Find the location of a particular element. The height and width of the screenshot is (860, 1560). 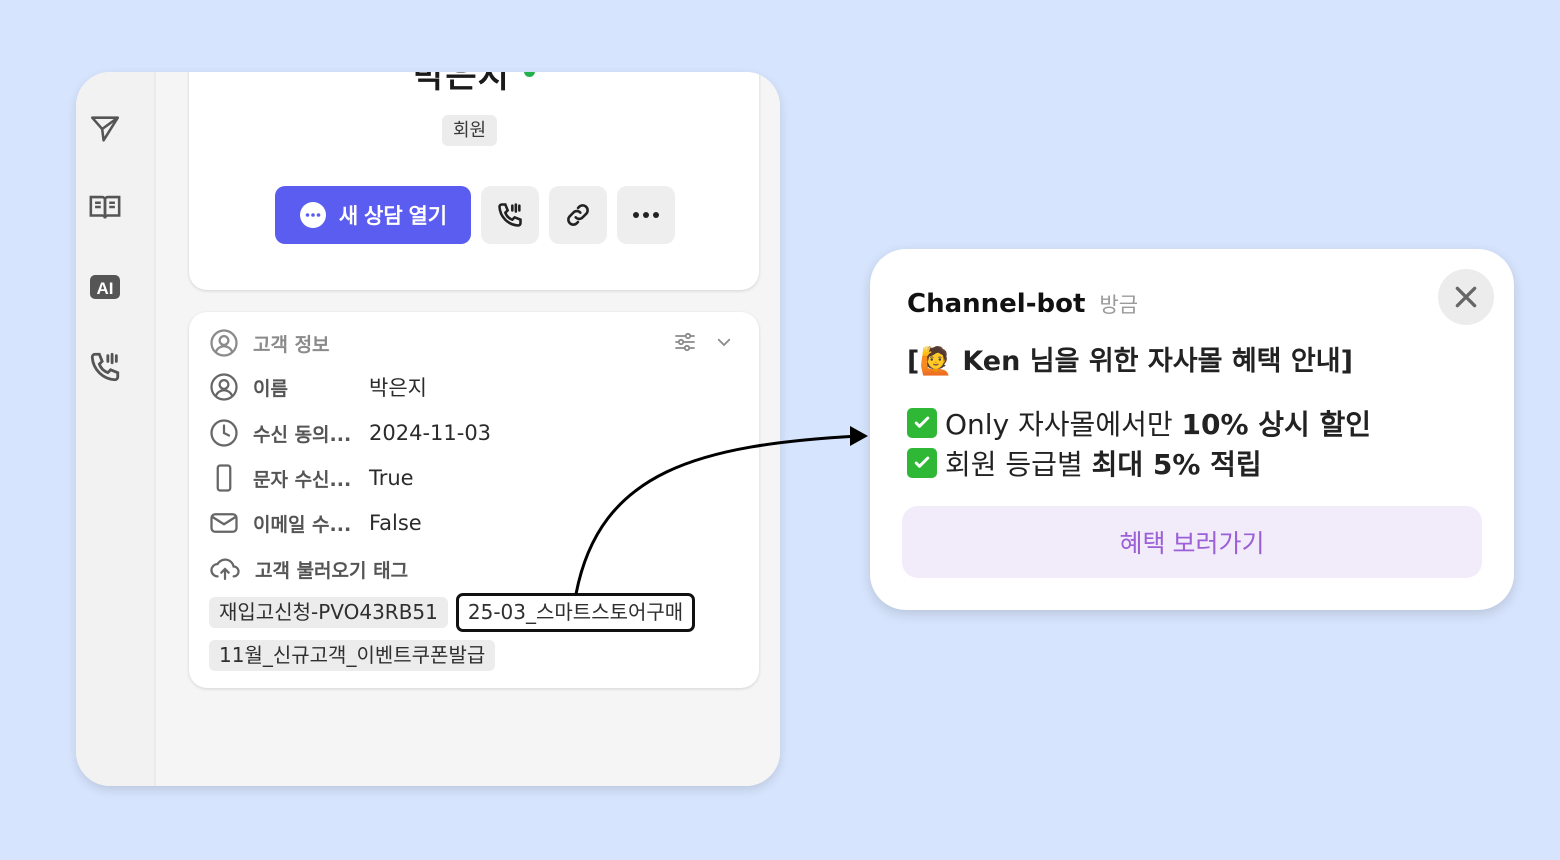

chat-bubble-icon is located at coordinates (312, 215).